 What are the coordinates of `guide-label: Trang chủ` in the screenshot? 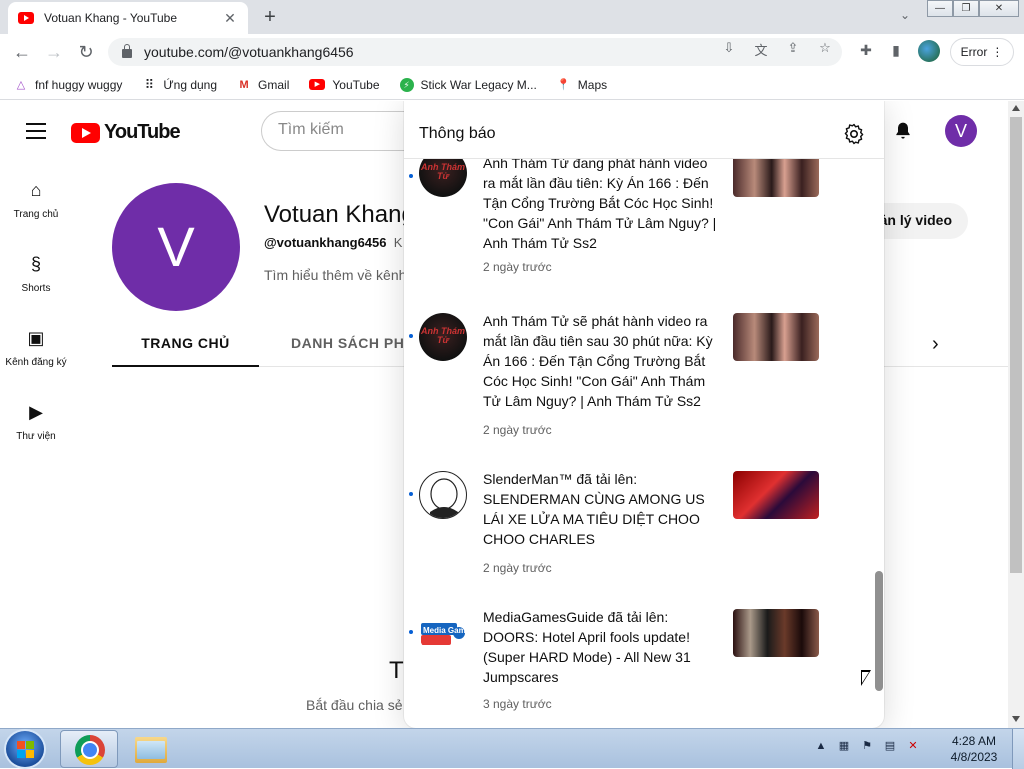 It's located at (36, 214).